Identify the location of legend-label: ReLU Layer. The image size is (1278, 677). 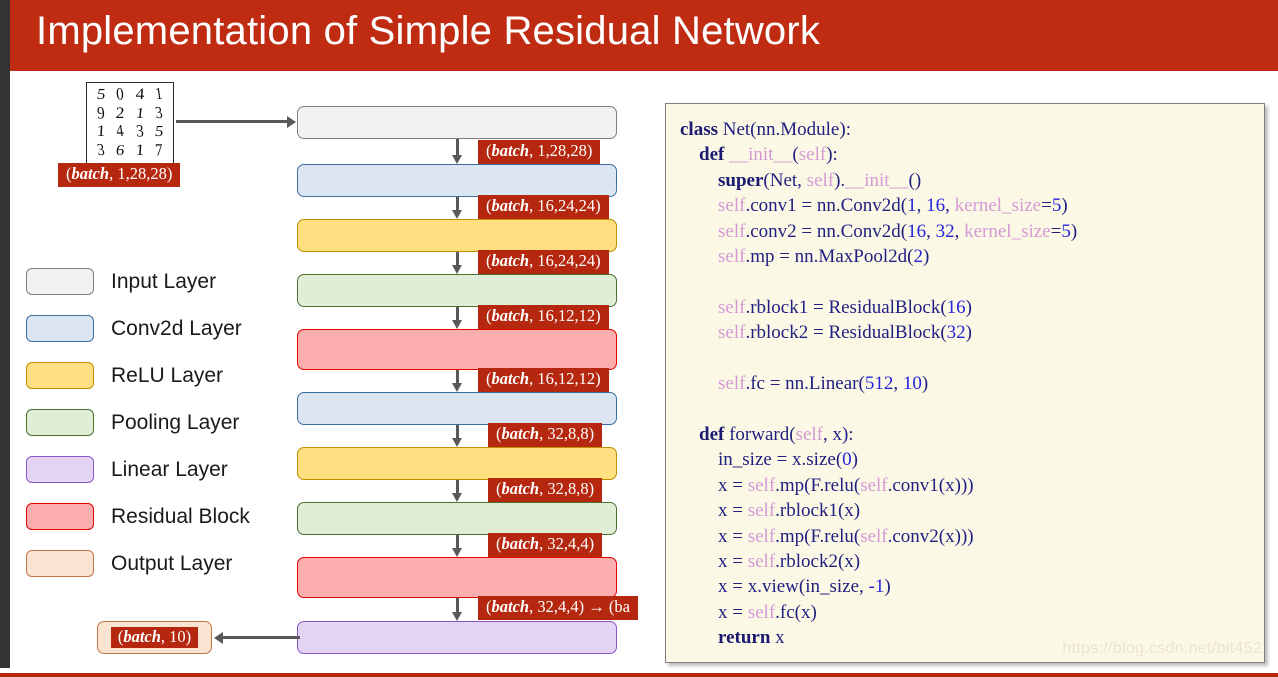
(167, 375).